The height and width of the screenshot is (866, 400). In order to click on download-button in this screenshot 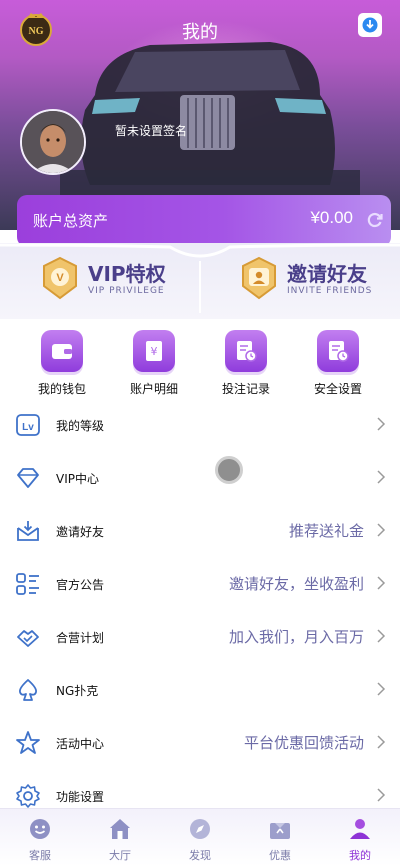, I will do `click(370, 25)`.